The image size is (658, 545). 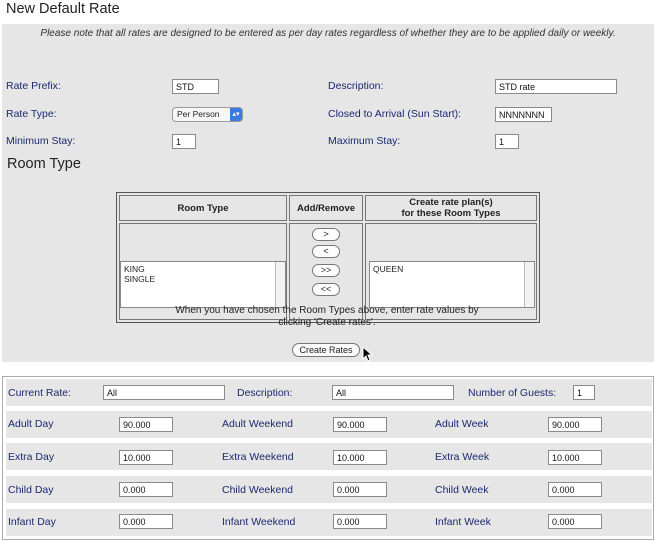 What do you see at coordinates (41, 141) in the screenshot?
I see `minimum-stay-label: Minimum Stay:` at bounding box center [41, 141].